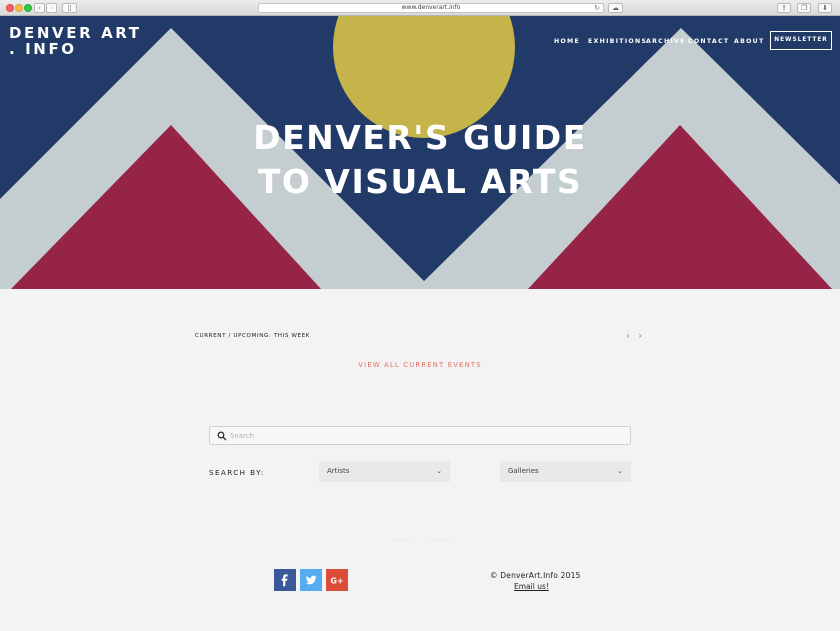 The width and height of the screenshot is (840, 631). I want to click on download-icon: ⬇, so click(825, 8).